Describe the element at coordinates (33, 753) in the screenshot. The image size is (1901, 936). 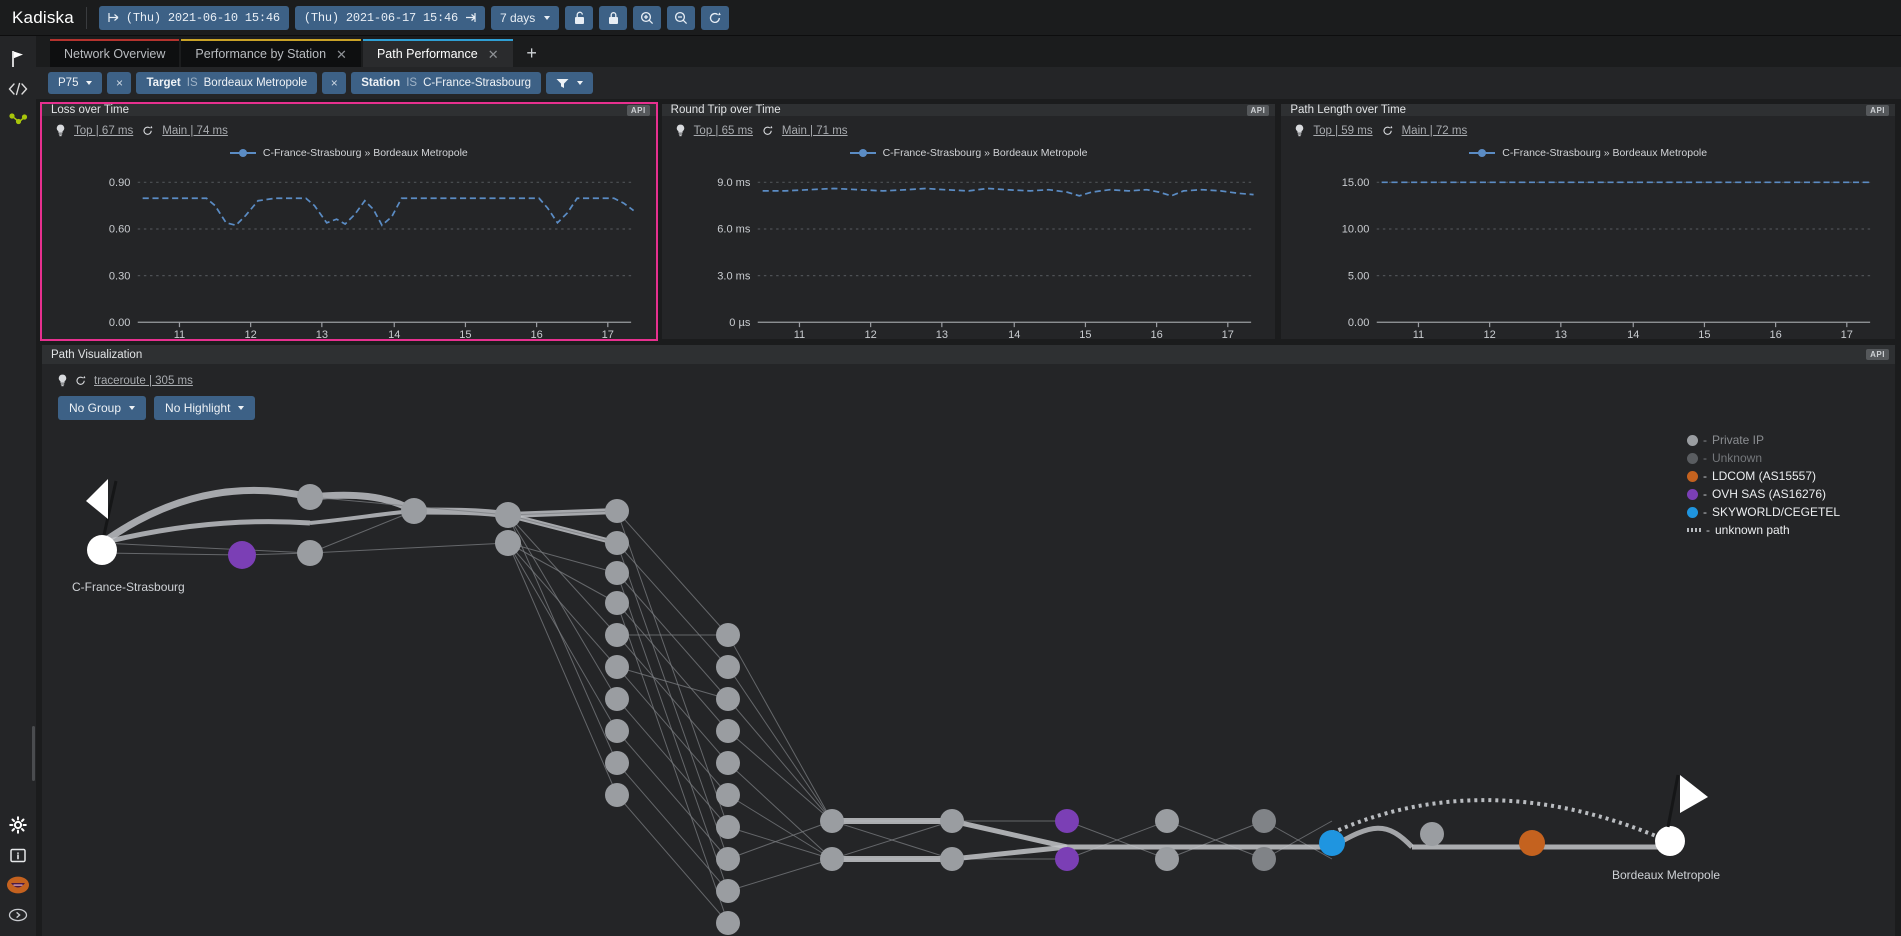
I see `rail-scrollbar` at that location.